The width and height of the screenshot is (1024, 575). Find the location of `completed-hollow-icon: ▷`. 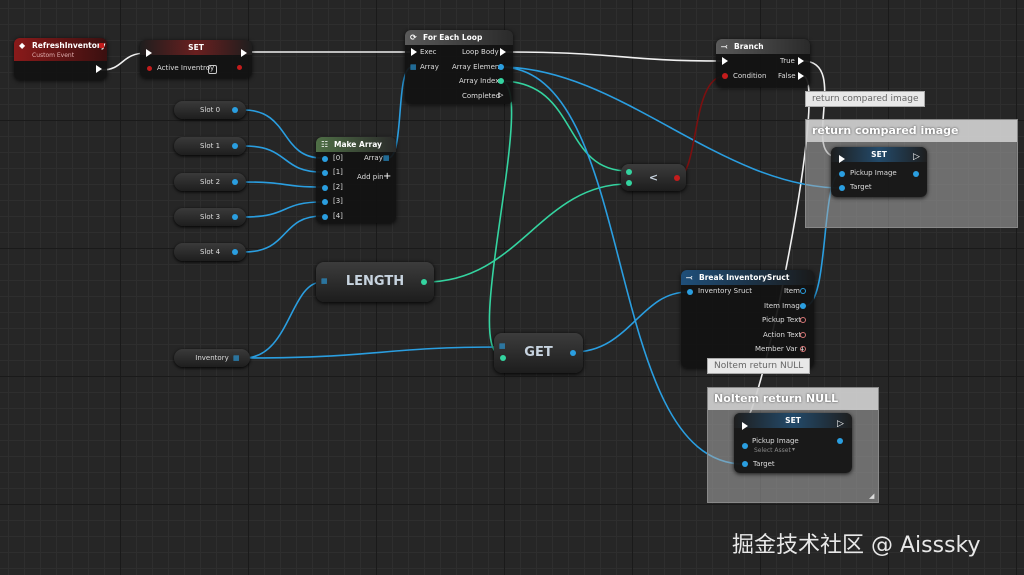

completed-hollow-icon: ▷ is located at coordinates (500, 95).